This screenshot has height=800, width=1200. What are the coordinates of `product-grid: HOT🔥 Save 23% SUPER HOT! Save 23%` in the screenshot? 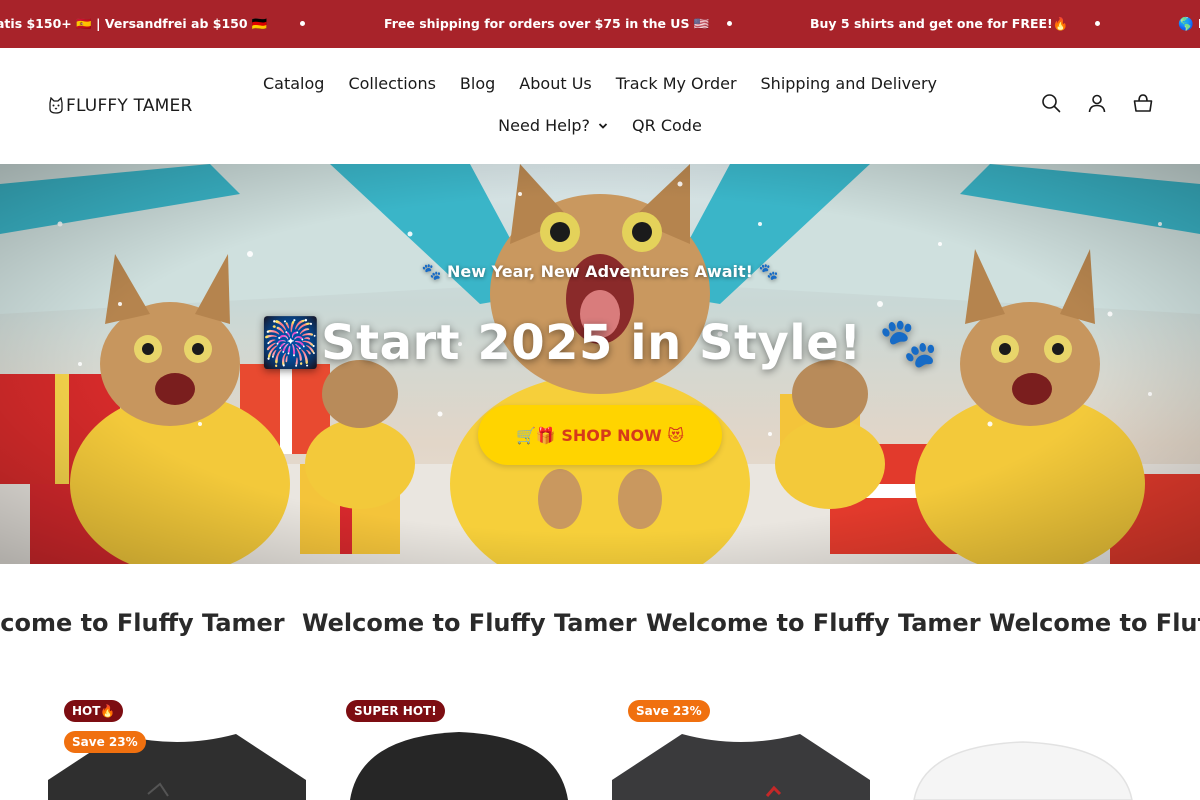 It's located at (600, 742).